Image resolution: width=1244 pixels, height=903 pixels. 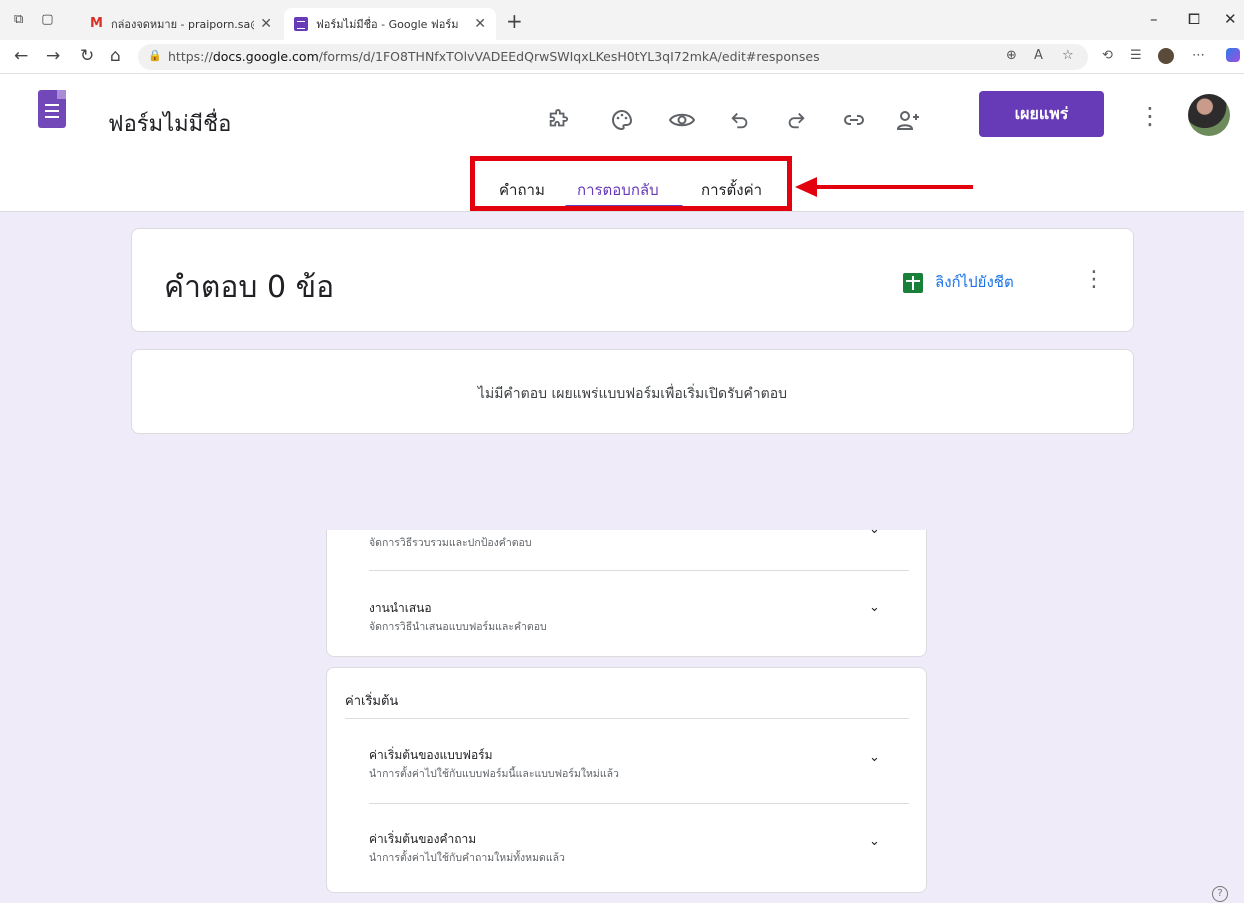 I want to click on minimize-icon: –, so click(x=1154, y=19).